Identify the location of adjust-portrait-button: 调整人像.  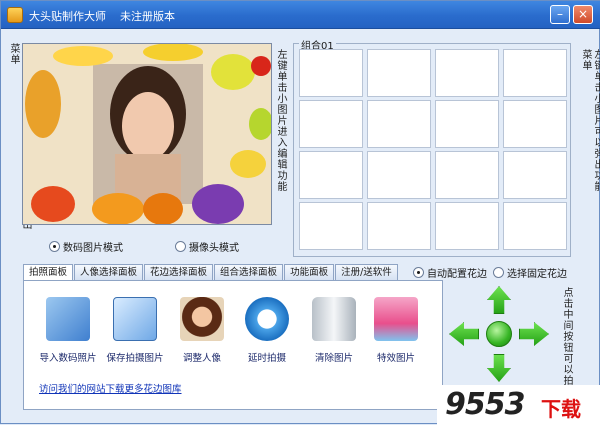
(202, 330).